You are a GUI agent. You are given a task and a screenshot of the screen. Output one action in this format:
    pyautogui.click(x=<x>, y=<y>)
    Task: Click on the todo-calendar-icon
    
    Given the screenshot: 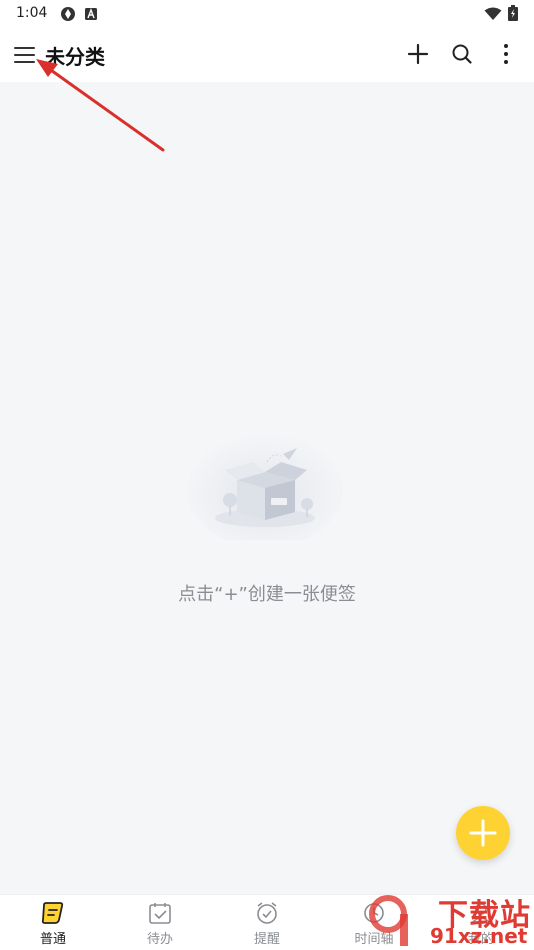 What is the action you would take?
    pyautogui.click(x=160, y=913)
    